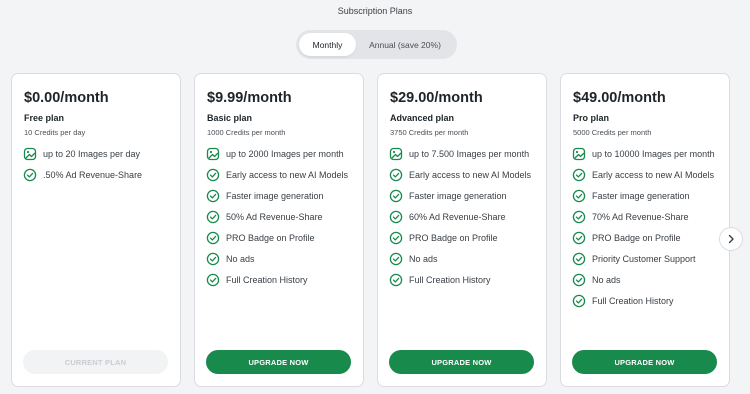 This screenshot has height=394, width=750. I want to click on current-plan-button: CURRENT PLAN, so click(95, 362).